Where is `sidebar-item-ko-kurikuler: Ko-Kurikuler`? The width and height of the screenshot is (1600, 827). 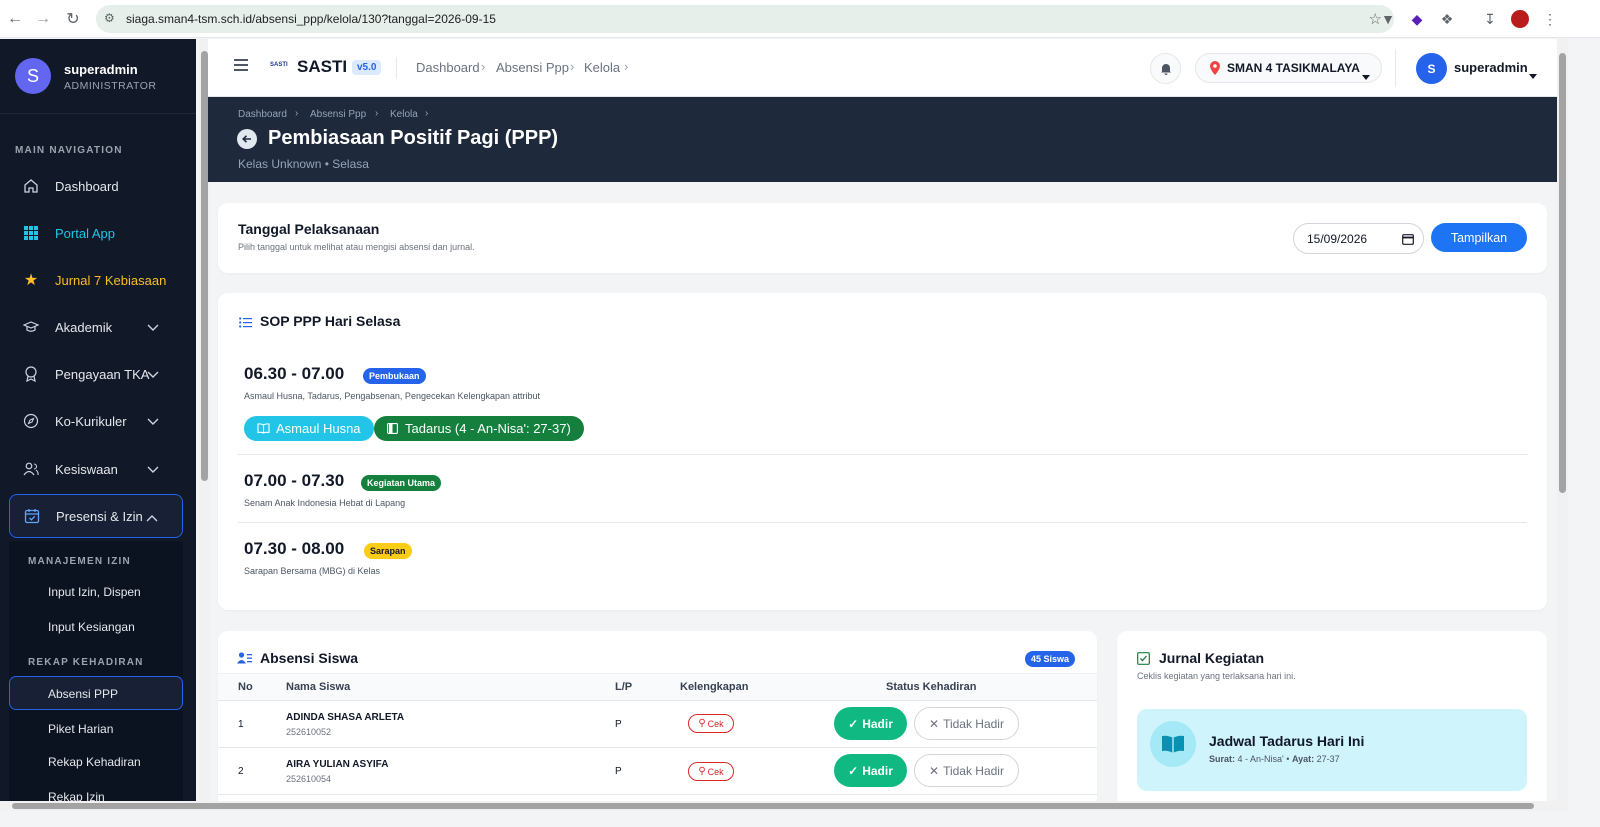 sidebar-item-ko-kurikuler: Ko-Kurikuler is located at coordinates (96, 421).